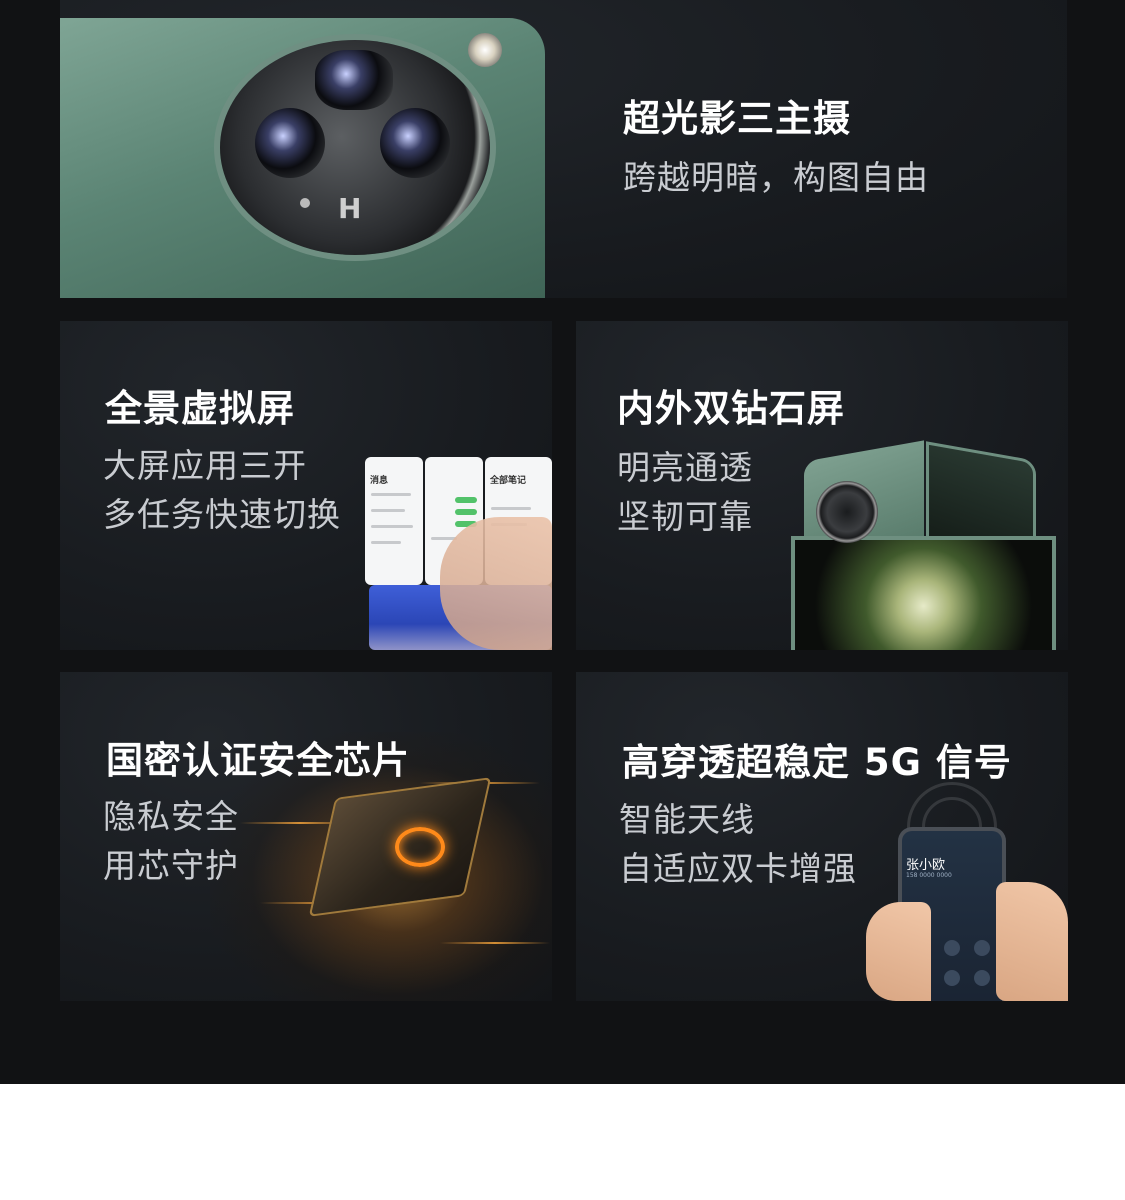 The width and height of the screenshot is (1125, 1200). I want to click on feature-card-panorama: 全景虚拟屏 大屏应用三开 多任务快速切换 消息 全部笔记, so click(306, 485).